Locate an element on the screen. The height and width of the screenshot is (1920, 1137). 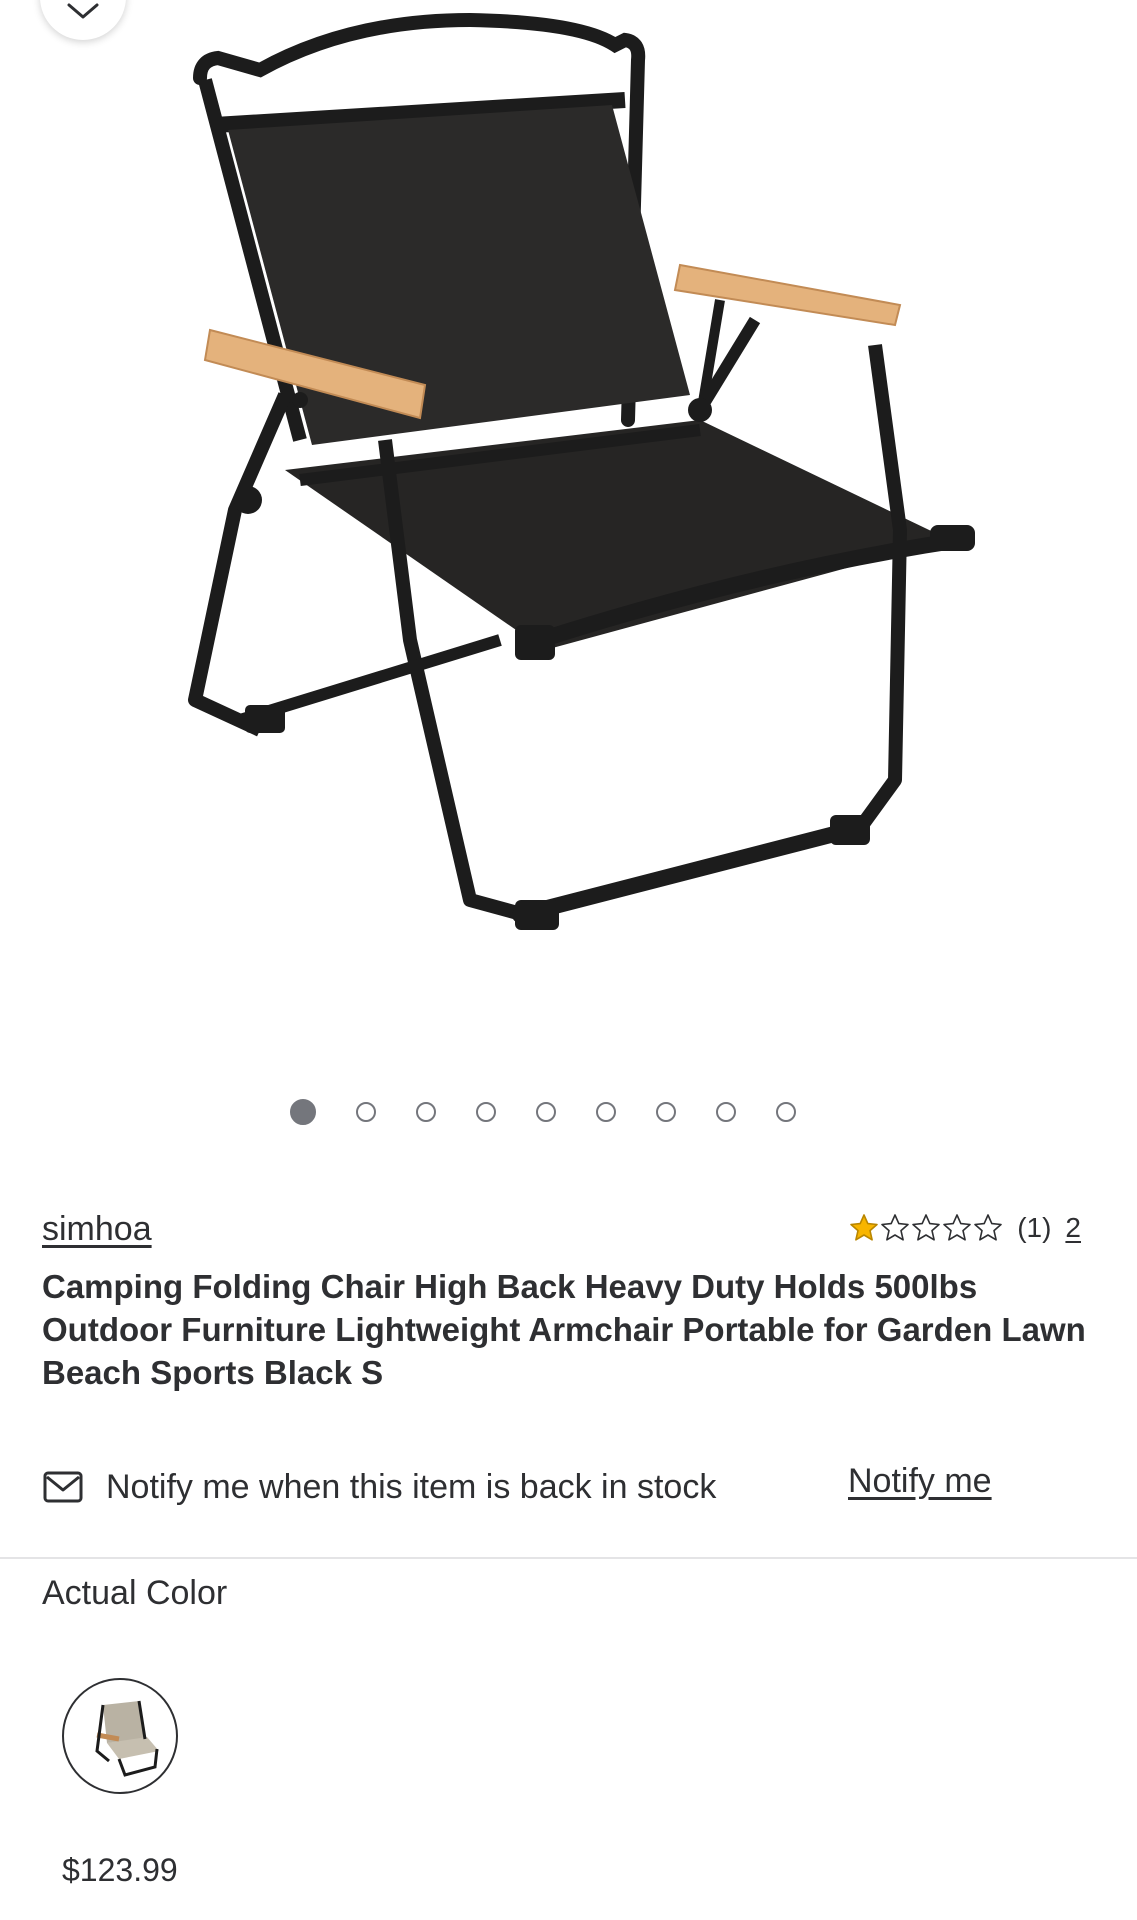
color-swatch is located at coordinates (120, 1736).